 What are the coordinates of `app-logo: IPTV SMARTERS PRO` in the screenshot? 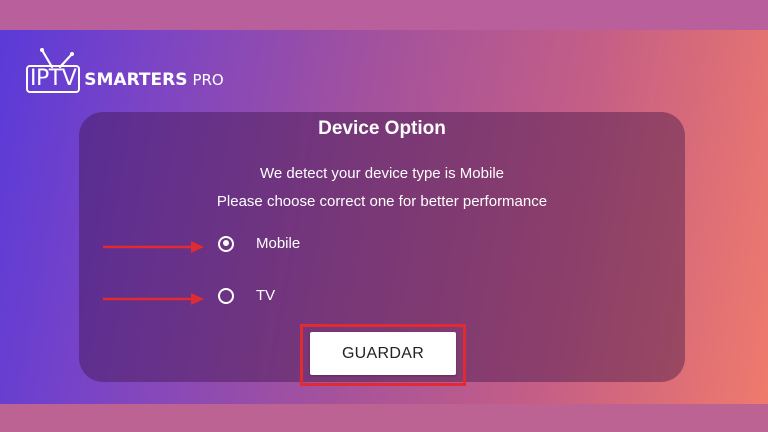 It's located at (126, 70).